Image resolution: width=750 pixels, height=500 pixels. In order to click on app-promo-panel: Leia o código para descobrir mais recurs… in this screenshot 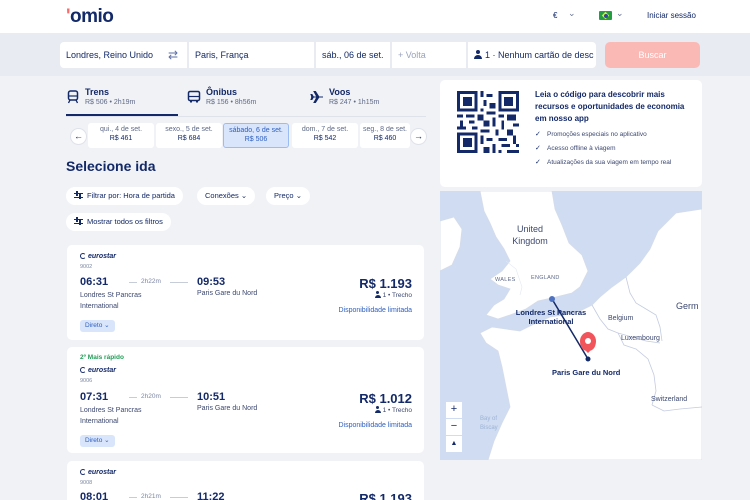, I will do `click(571, 133)`.